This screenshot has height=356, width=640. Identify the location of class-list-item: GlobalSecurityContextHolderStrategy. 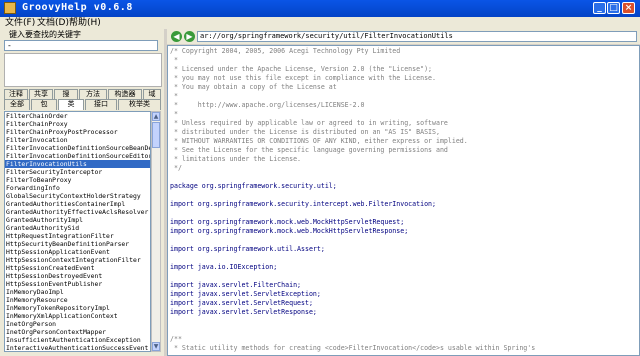
(77, 196).